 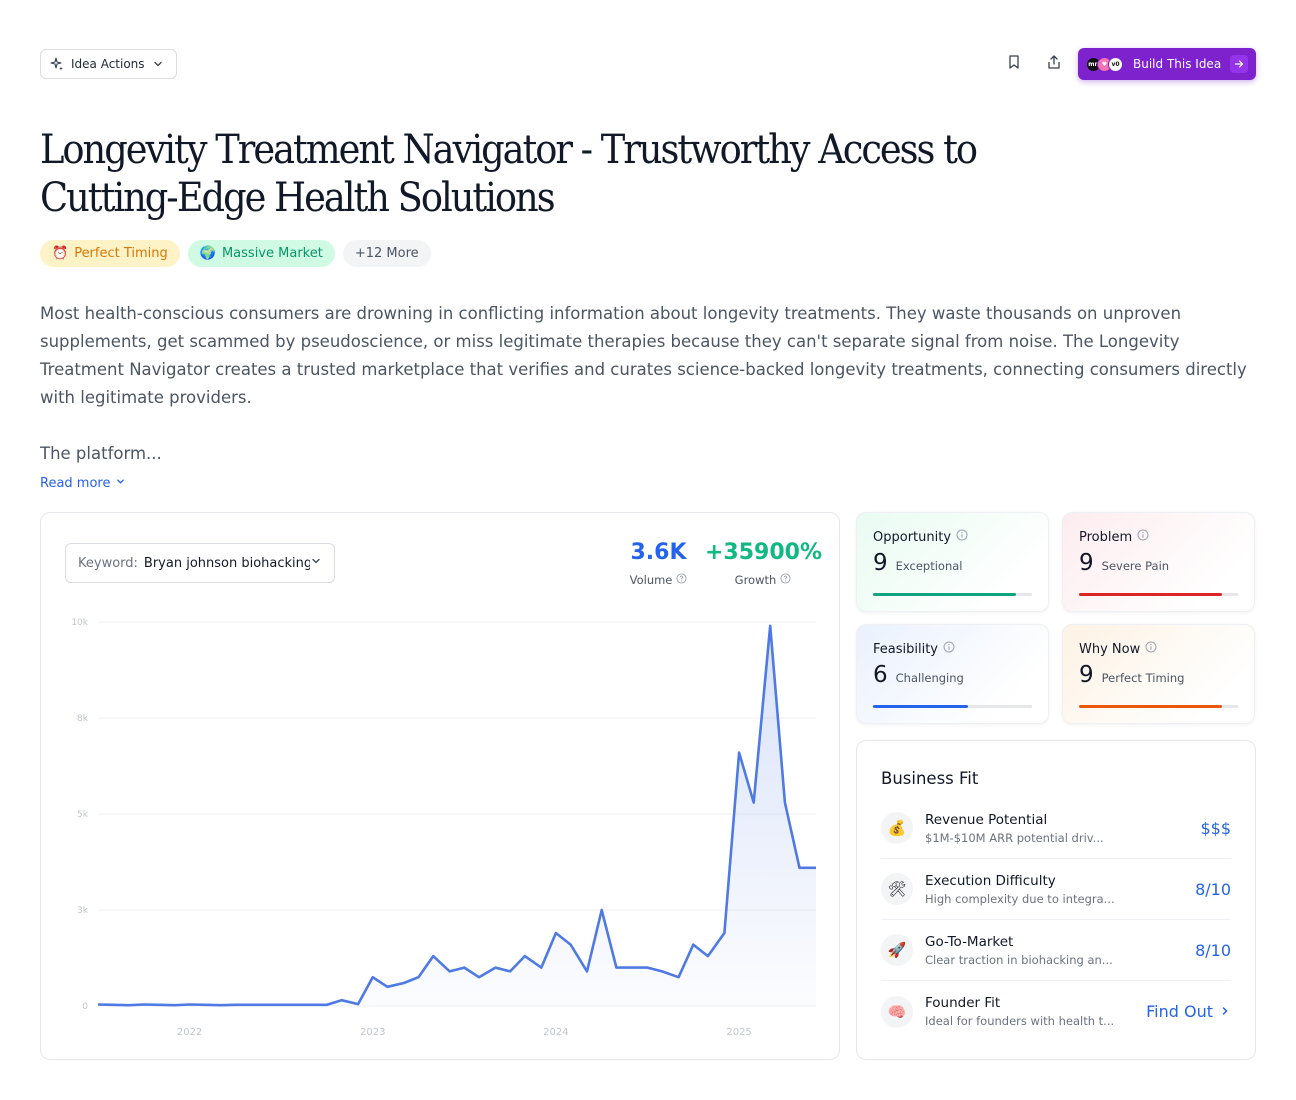 What do you see at coordinates (372, 1032) in the screenshot?
I see `x-tick-label: 2023` at bounding box center [372, 1032].